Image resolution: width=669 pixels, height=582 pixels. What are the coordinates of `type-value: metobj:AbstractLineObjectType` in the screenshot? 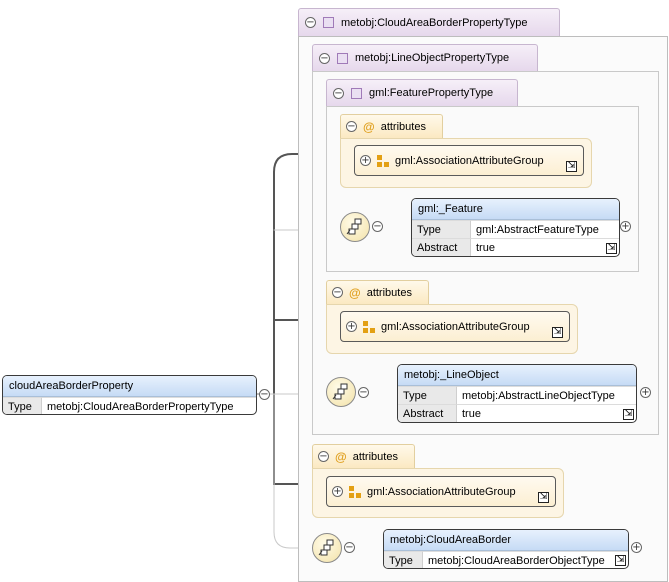 It's located at (546, 395).